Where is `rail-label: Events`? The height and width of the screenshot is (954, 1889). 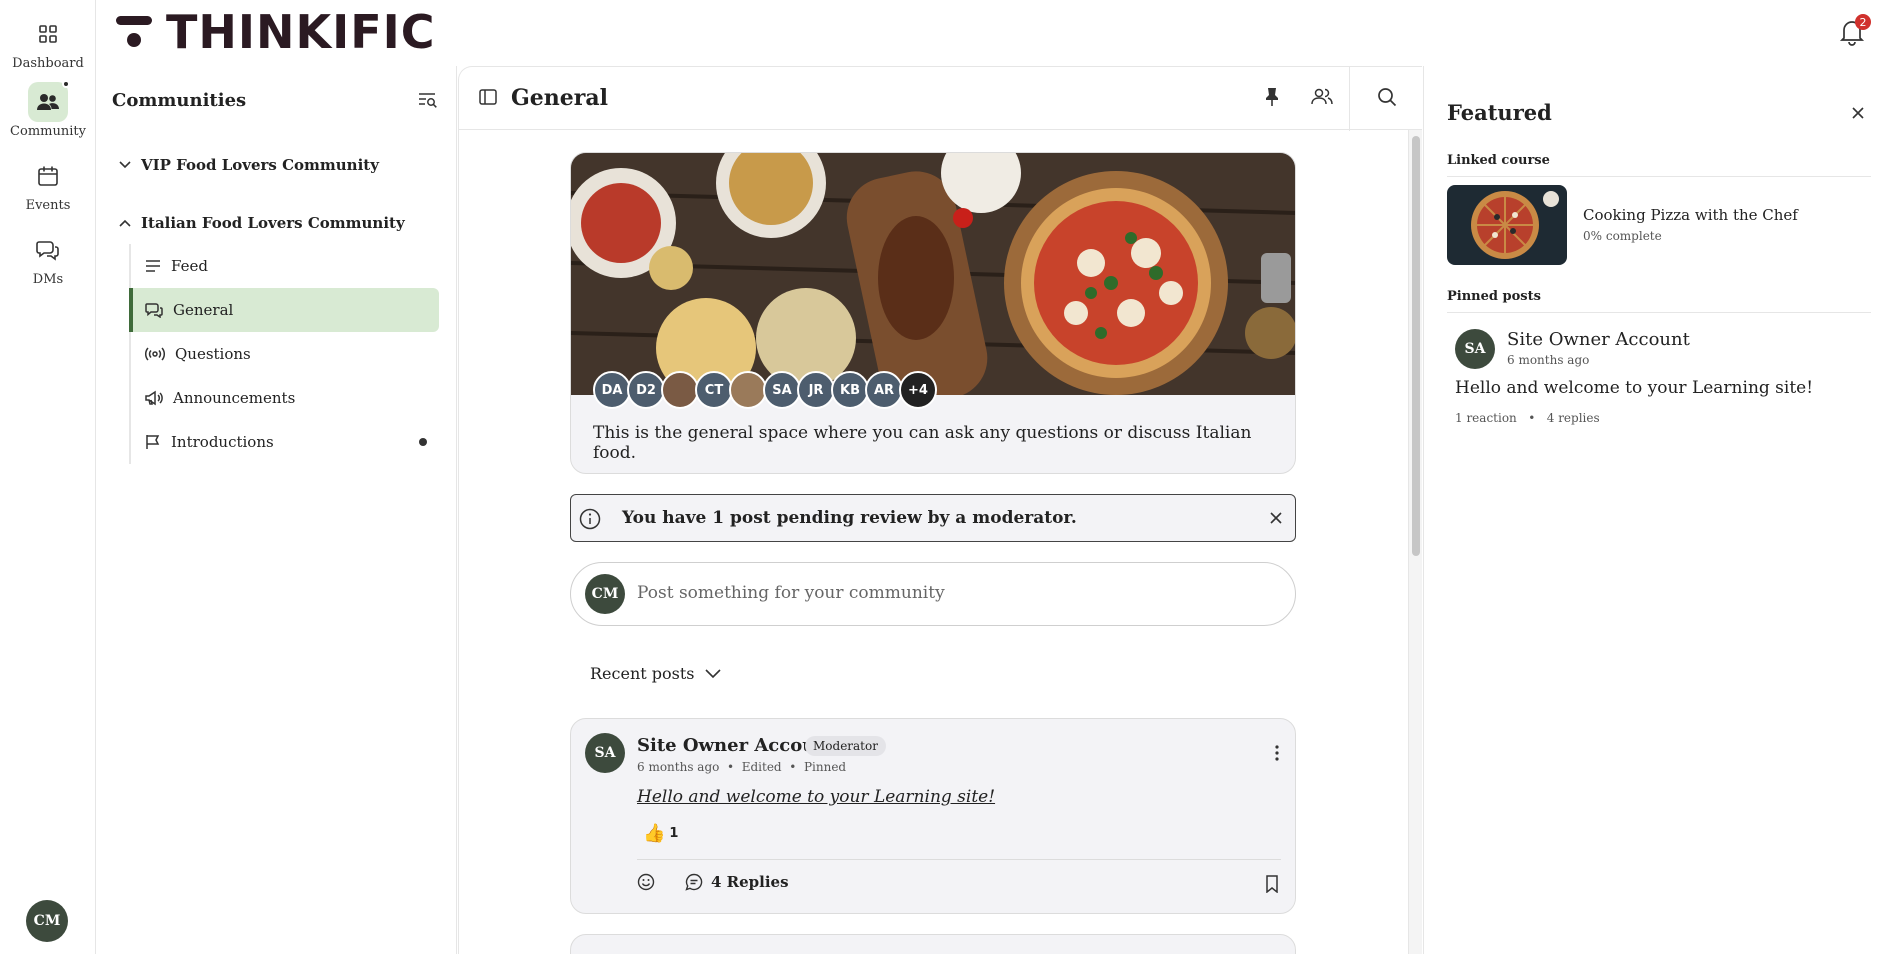 rail-label: Events is located at coordinates (48, 205).